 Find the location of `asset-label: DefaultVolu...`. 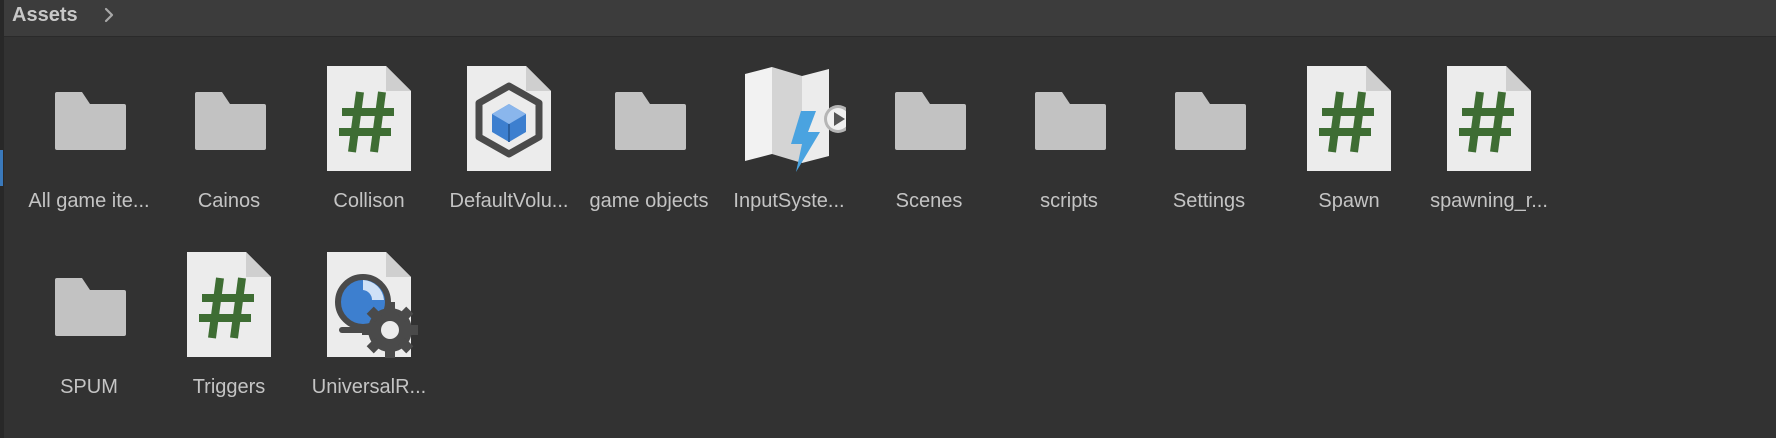

asset-label: DefaultVolu... is located at coordinates (509, 201).